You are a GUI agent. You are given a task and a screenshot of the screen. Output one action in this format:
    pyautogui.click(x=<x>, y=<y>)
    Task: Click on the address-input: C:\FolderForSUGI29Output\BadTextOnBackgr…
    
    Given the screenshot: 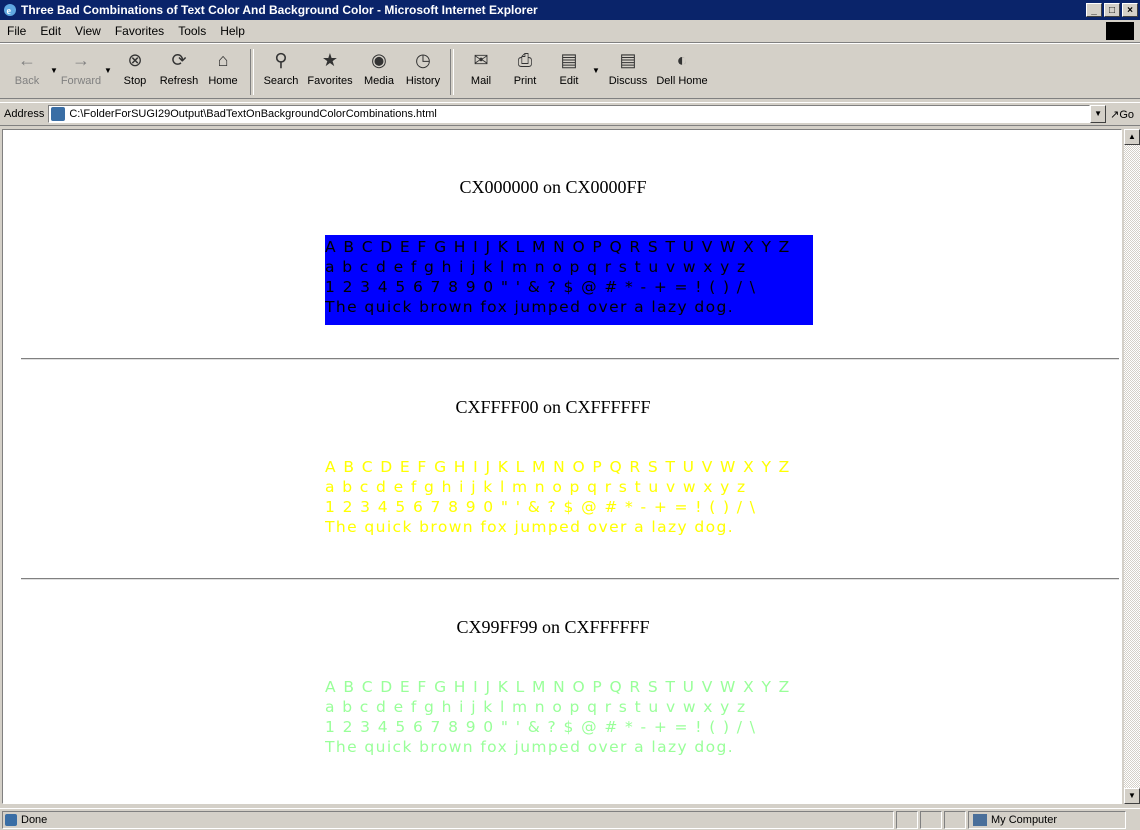 What is the action you would take?
    pyautogui.click(x=569, y=114)
    